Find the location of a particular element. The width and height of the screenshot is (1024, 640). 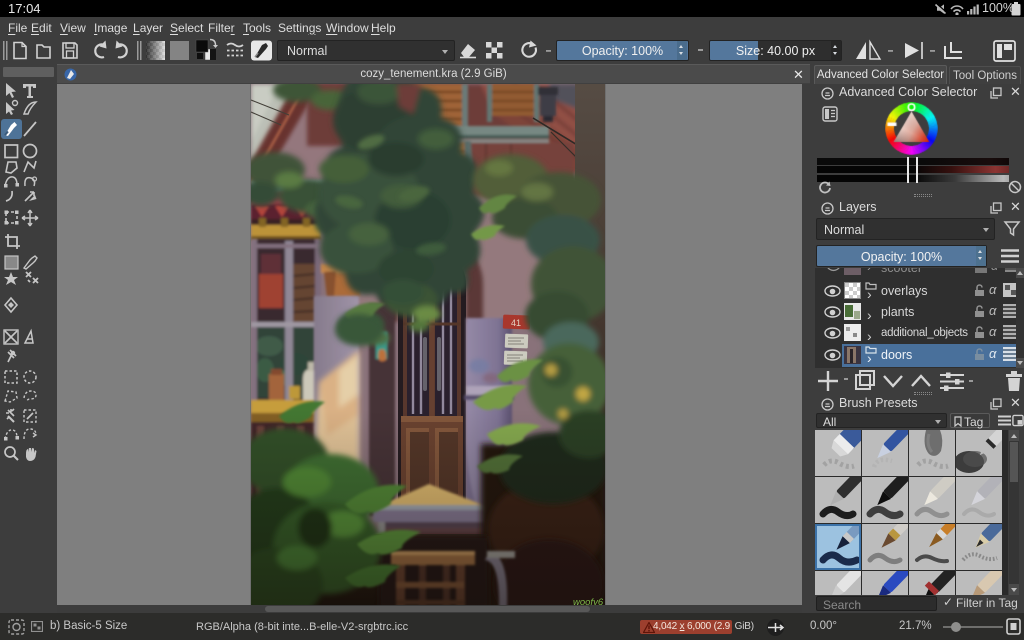

svg-text: woofy6 is located at coordinates (588, 601).